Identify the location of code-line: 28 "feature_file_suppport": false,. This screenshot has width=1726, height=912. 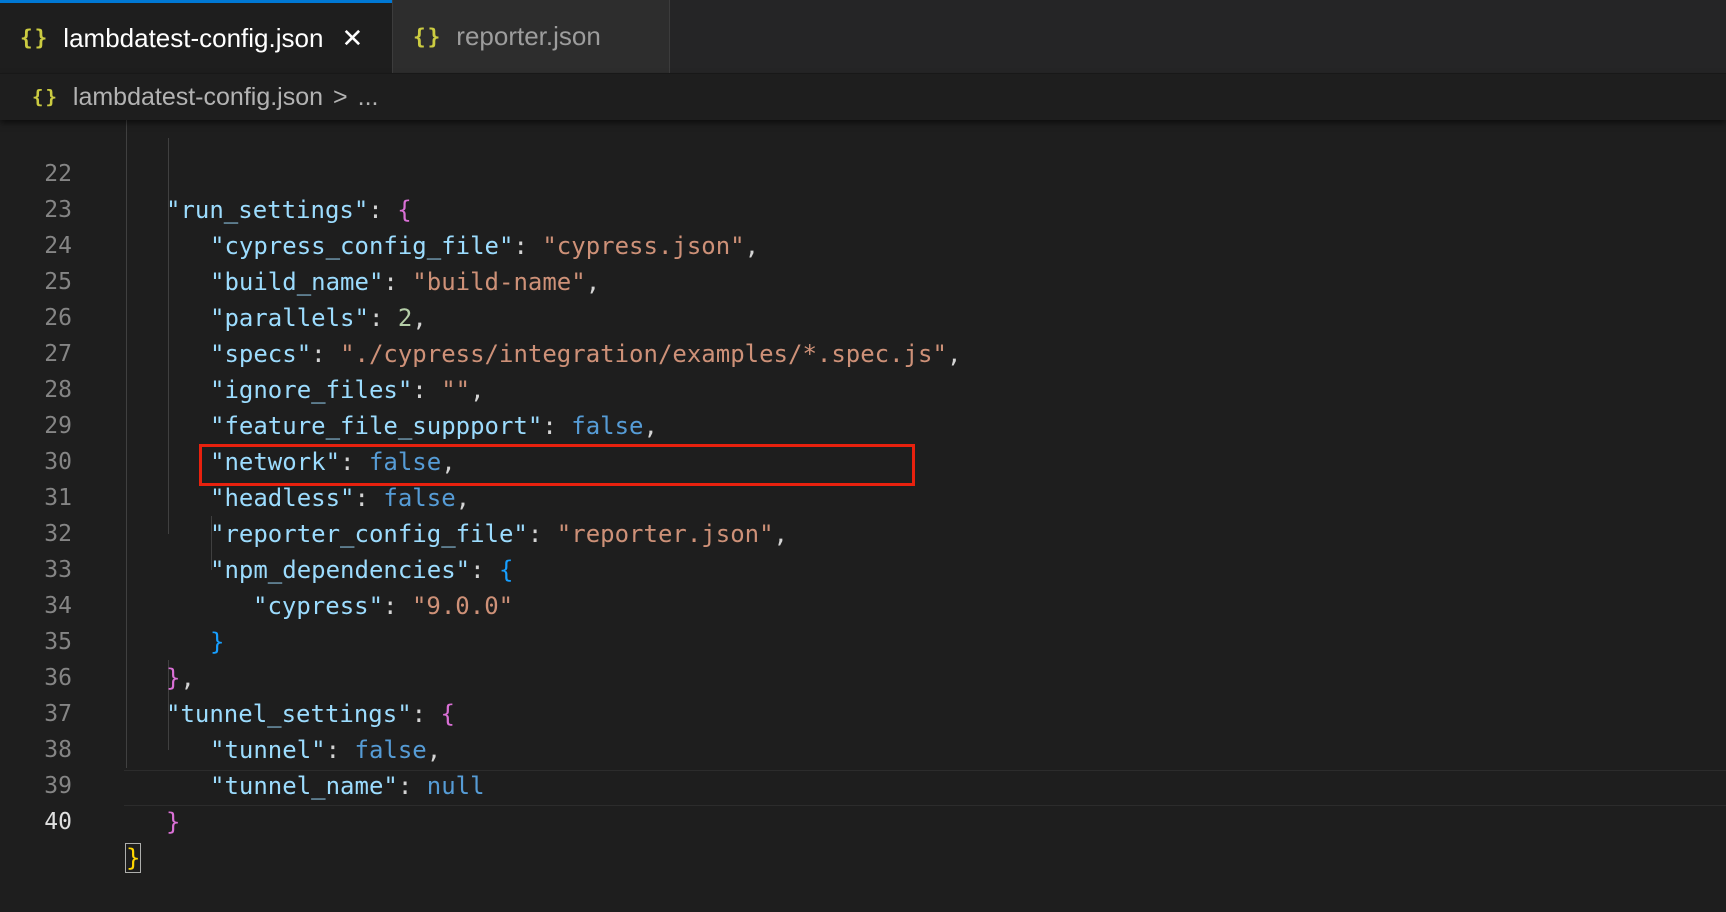
(863, 388).